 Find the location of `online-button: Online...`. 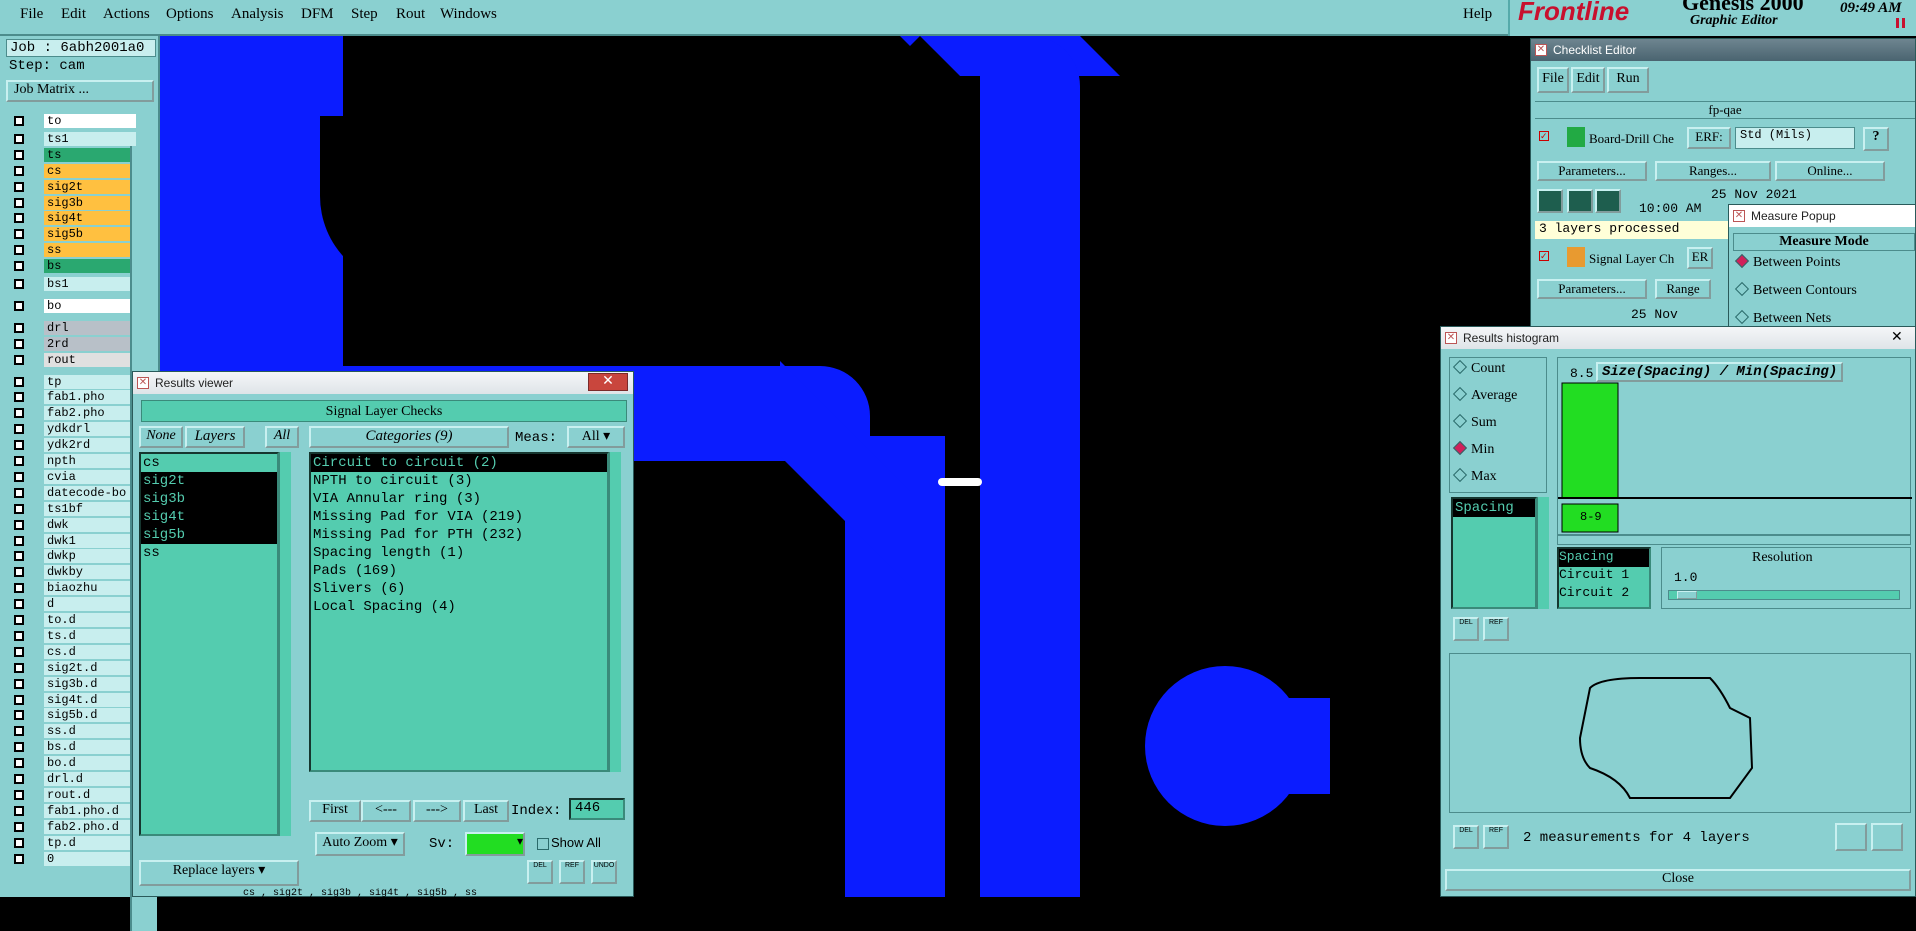

online-button: Online... is located at coordinates (1830, 171).